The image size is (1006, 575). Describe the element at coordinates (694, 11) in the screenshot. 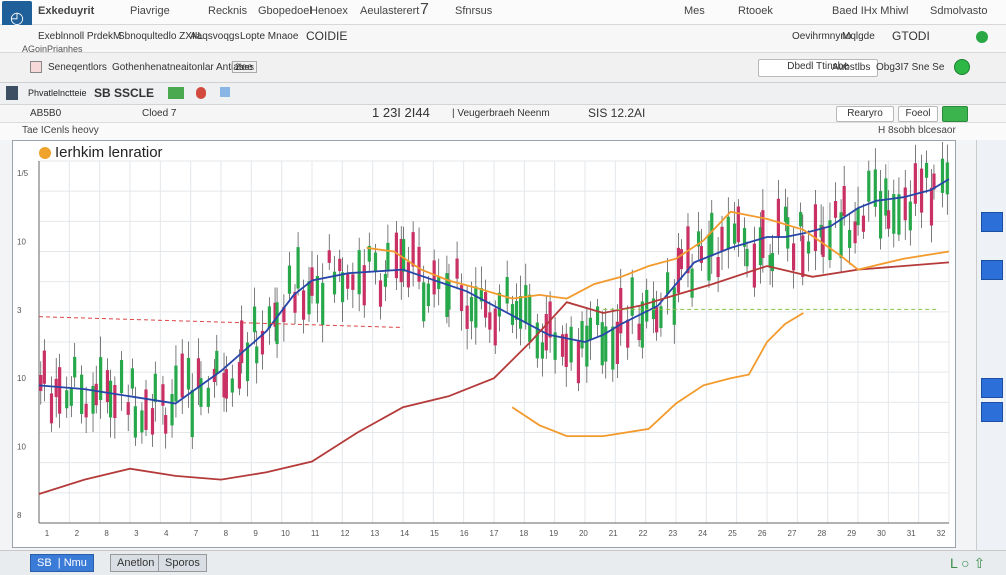

I see `menu-item: Mes` at that location.